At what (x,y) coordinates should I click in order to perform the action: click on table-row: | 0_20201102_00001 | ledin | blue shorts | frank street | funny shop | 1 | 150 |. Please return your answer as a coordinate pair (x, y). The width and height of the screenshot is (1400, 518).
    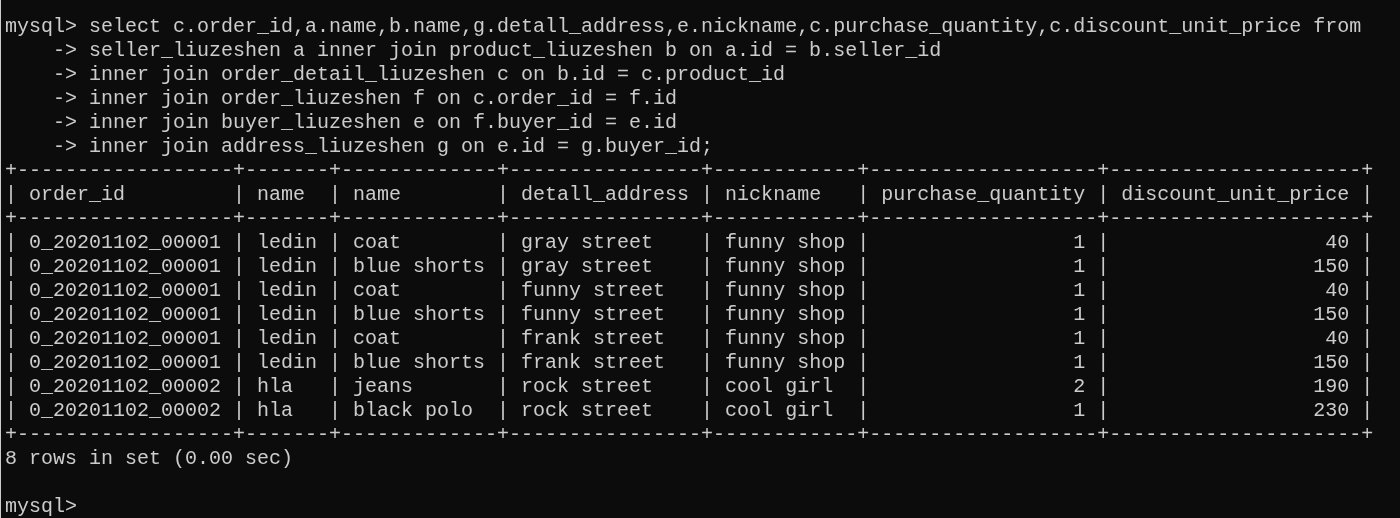
    Looking at the image, I should click on (689, 363).